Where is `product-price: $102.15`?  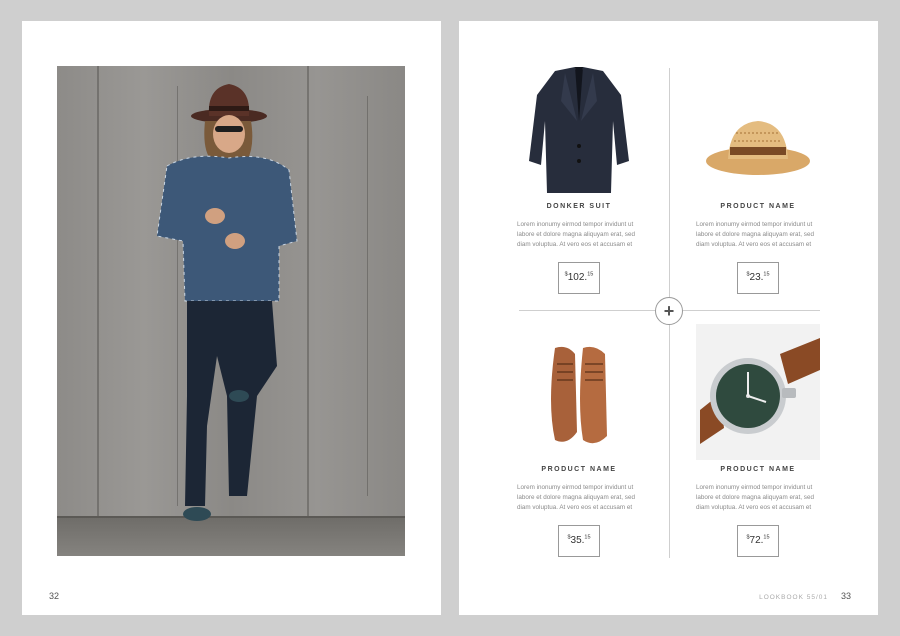 product-price: $102.15 is located at coordinates (579, 278).